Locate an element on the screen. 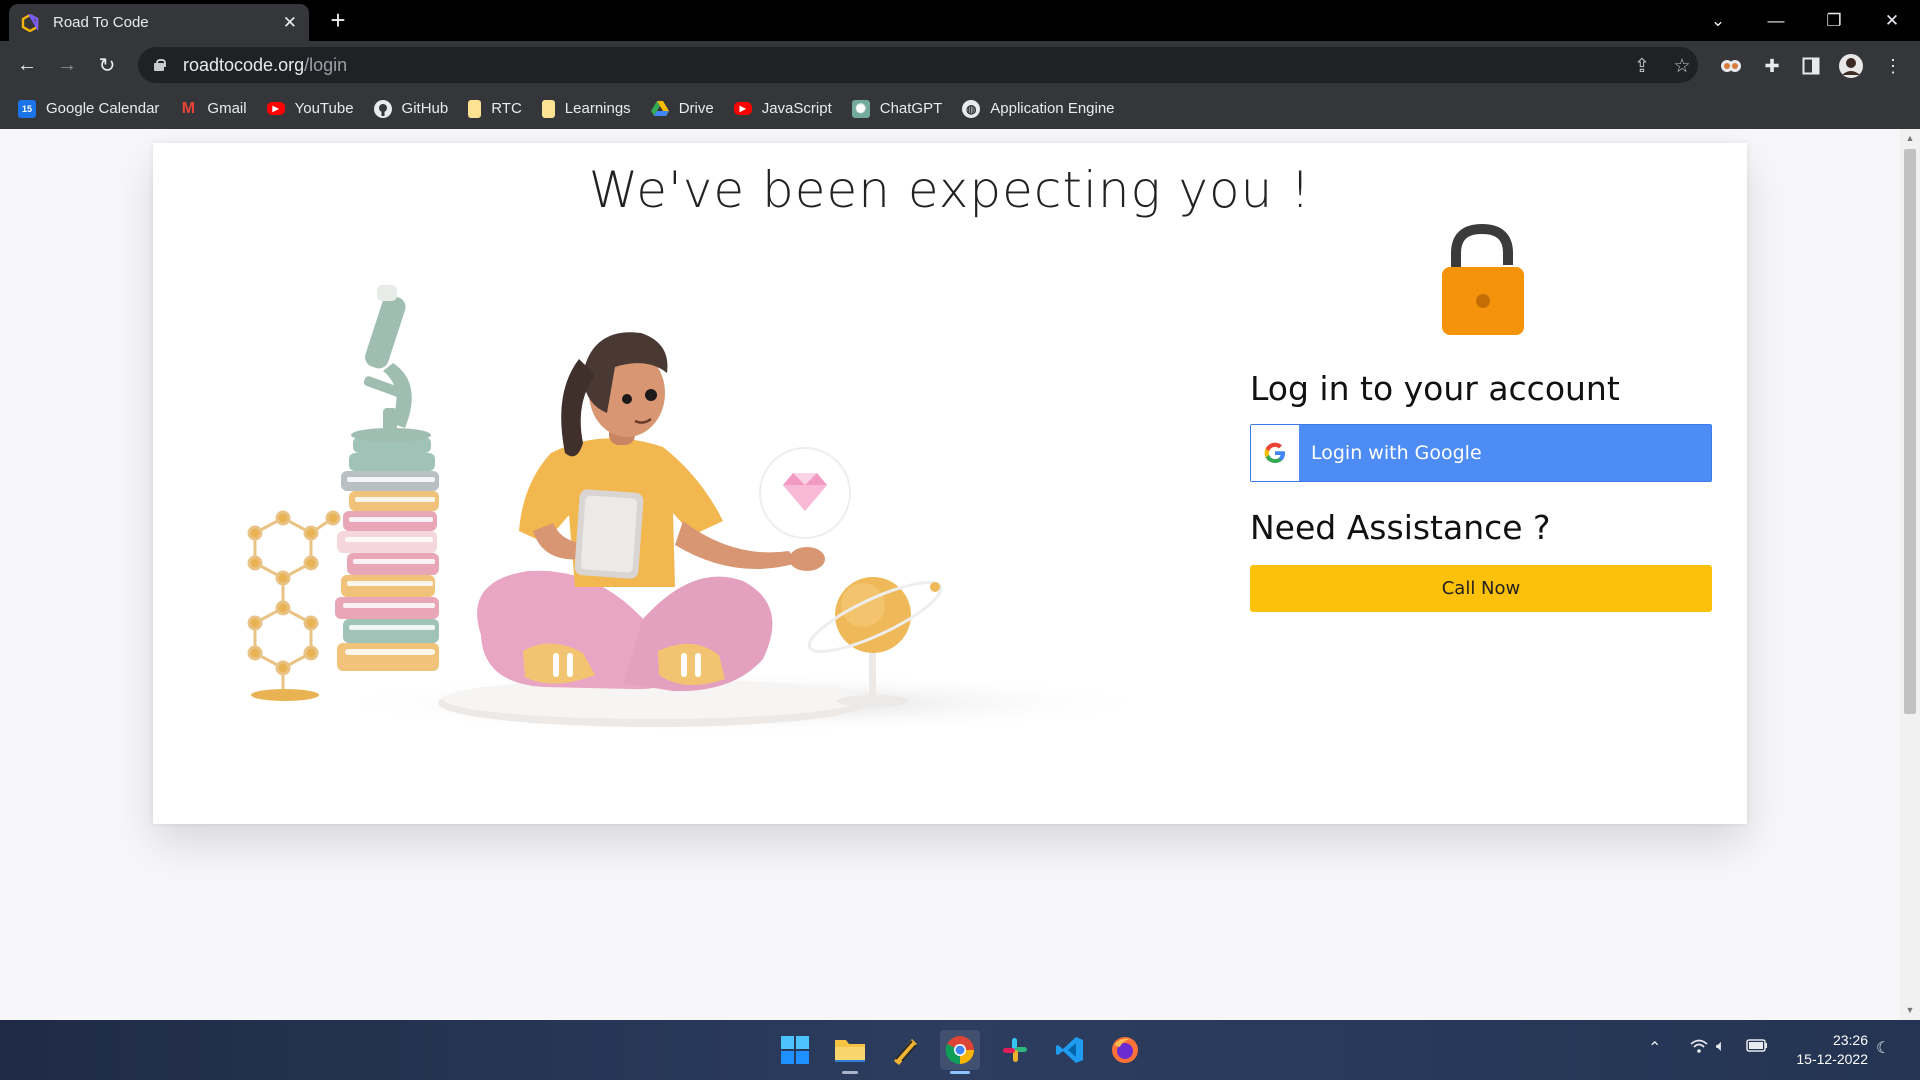  globe-icon: ◍ is located at coordinates (971, 108).